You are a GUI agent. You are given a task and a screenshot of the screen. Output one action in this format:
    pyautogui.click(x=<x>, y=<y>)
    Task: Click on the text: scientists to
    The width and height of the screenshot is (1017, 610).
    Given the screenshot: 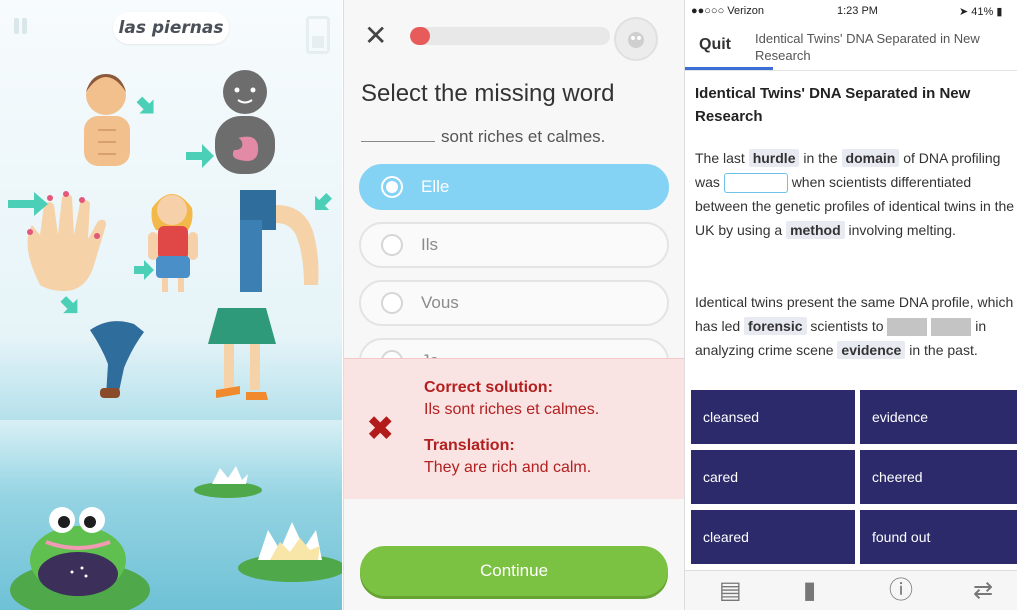 What is the action you would take?
    pyautogui.click(x=847, y=326)
    